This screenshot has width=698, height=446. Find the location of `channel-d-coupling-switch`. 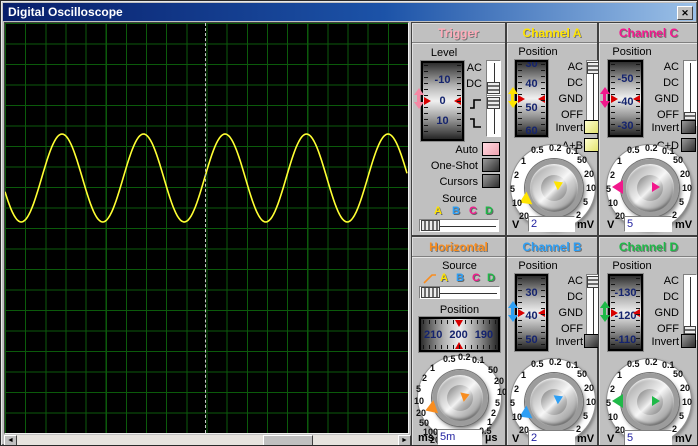

channel-d-coupling-switch is located at coordinates (690, 307).